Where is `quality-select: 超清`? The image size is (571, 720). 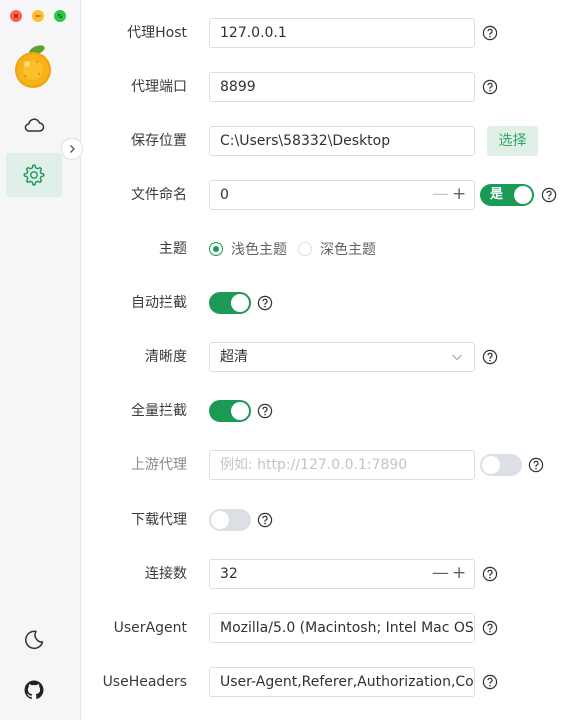
quality-select: 超清 is located at coordinates (342, 357).